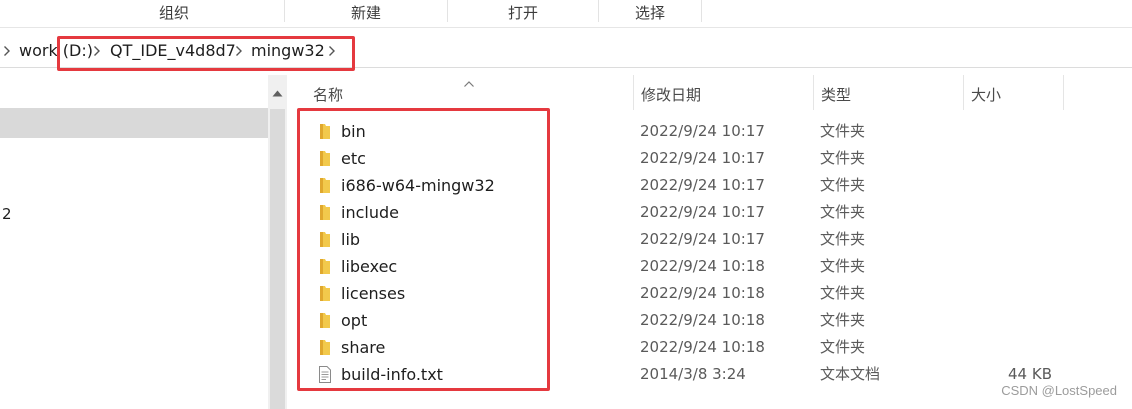  I want to click on ribbon-group-select: 选择, so click(650, 14).